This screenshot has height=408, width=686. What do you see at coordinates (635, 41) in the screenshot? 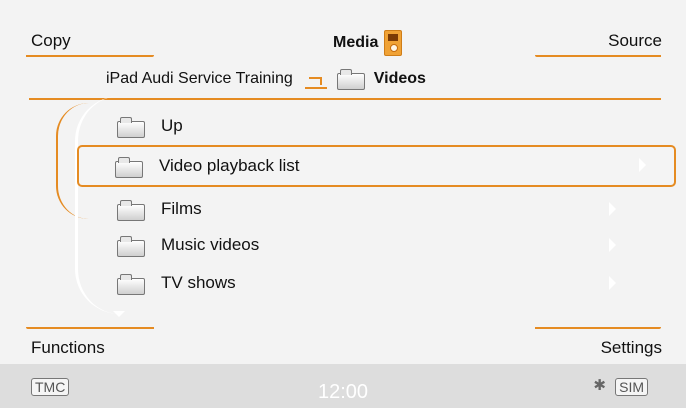
I see `source-button: Source` at bounding box center [635, 41].